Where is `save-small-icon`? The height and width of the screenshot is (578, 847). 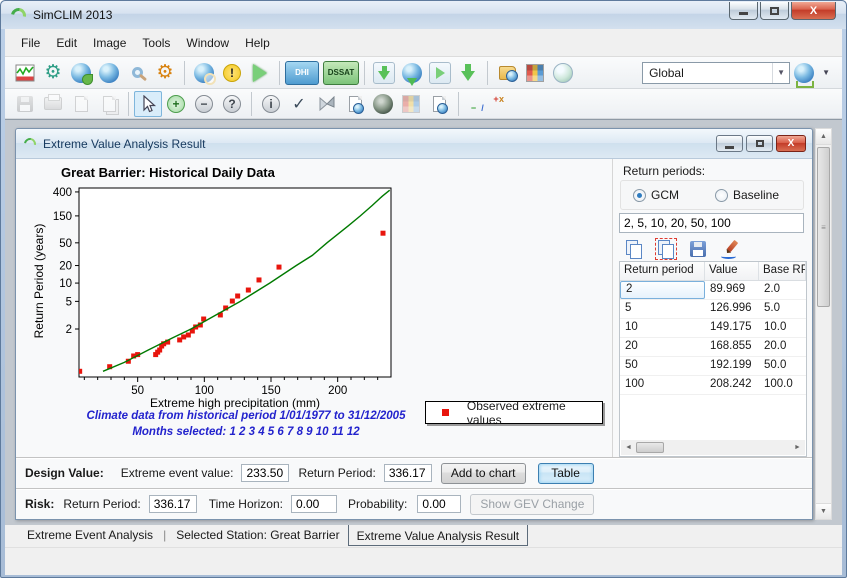 save-small-icon is located at coordinates (698, 249).